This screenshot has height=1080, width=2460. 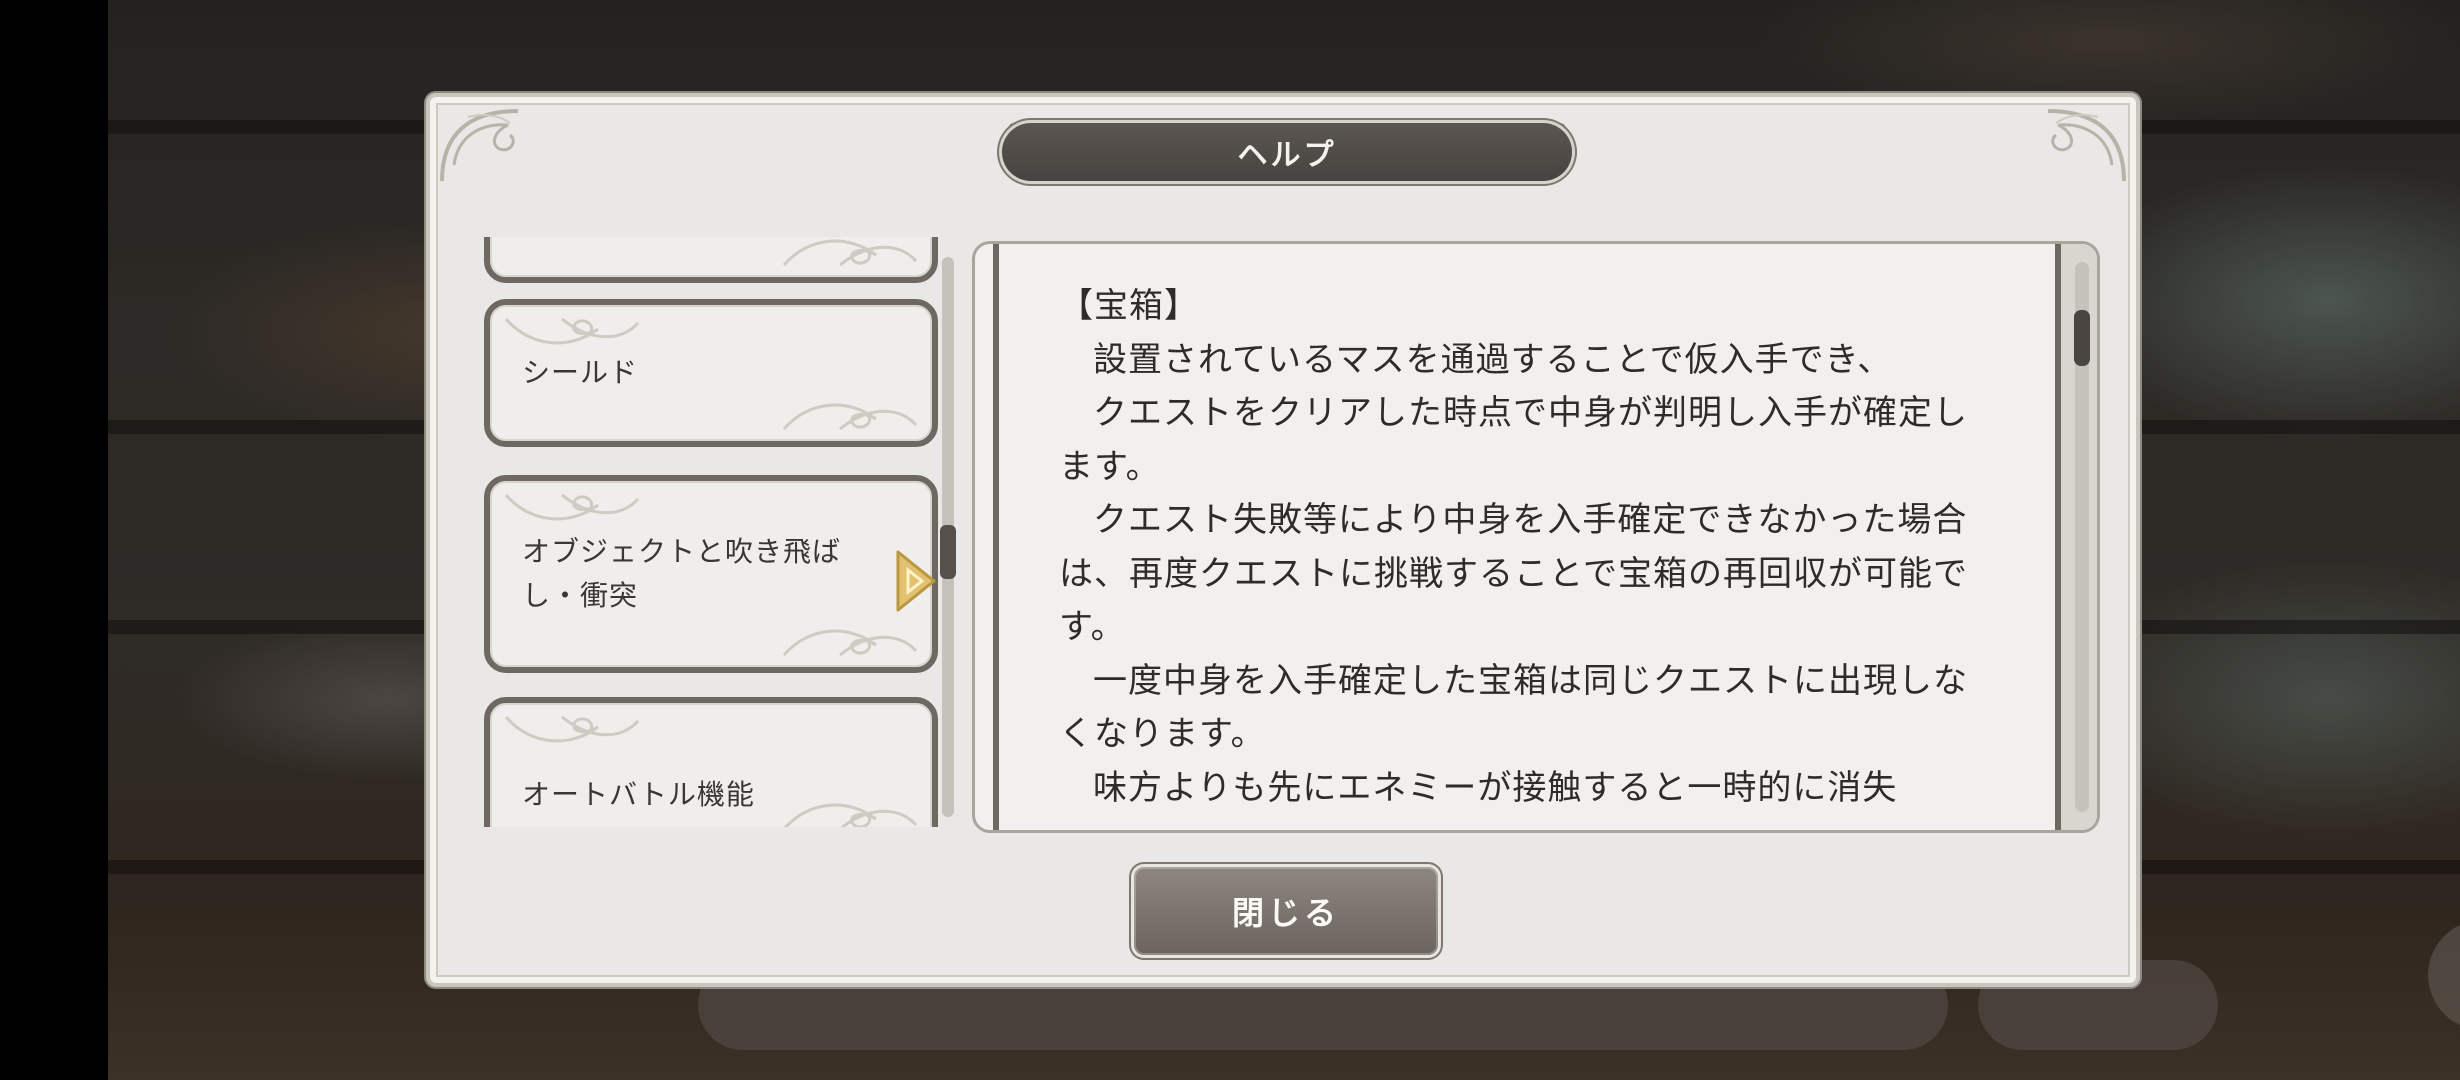 I want to click on topic-item-objects-knockback-collision: オブジェクトと吹き飛ばし・衝突, so click(x=711, y=574).